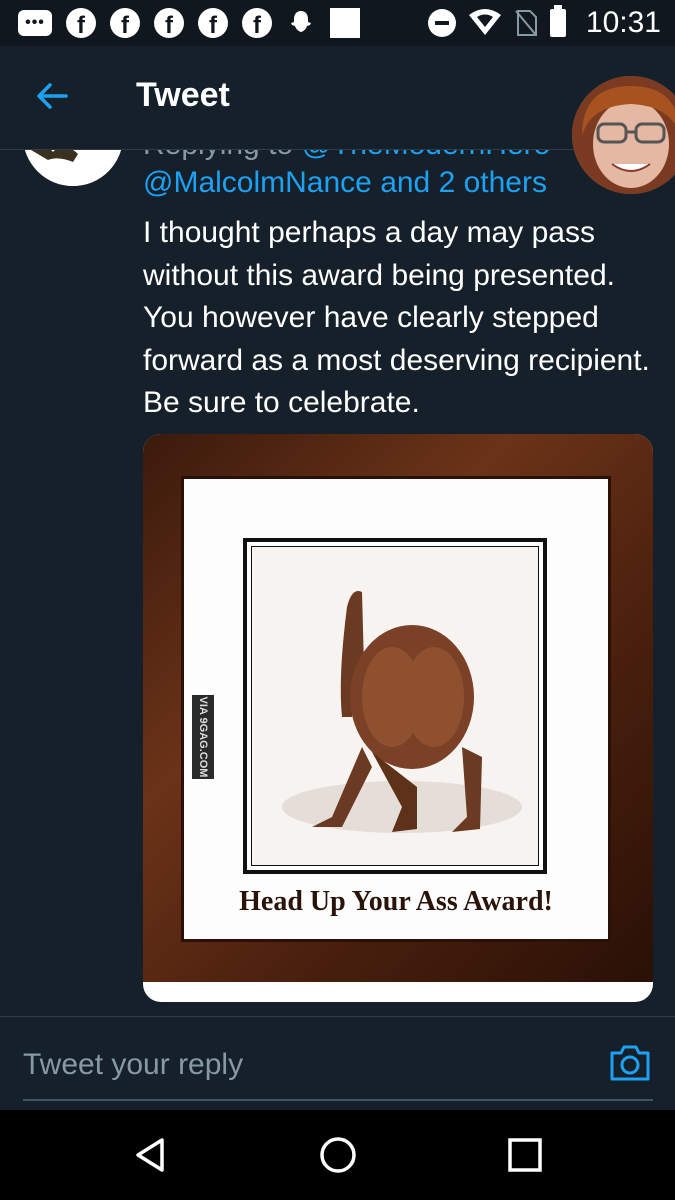 The image size is (675, 1200). I want to click on back-button, so click(52, 96).